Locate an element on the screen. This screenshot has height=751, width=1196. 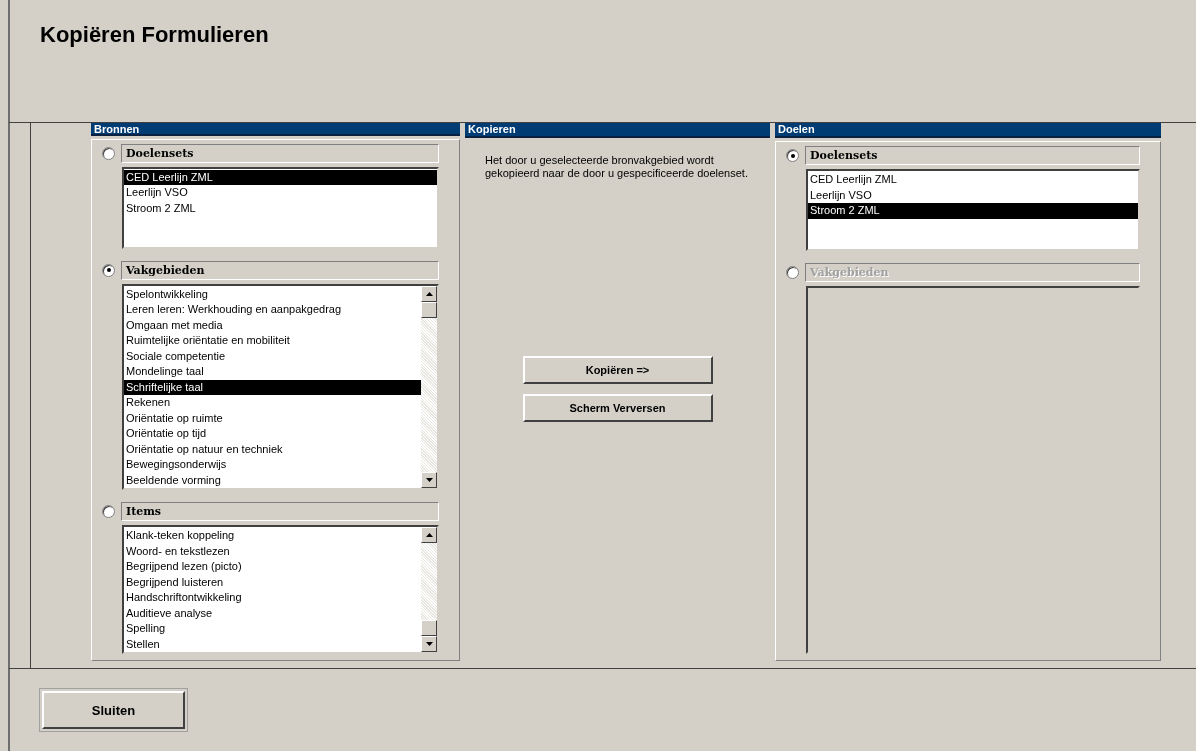
group-label: Items is located at coordinates (280, 511).